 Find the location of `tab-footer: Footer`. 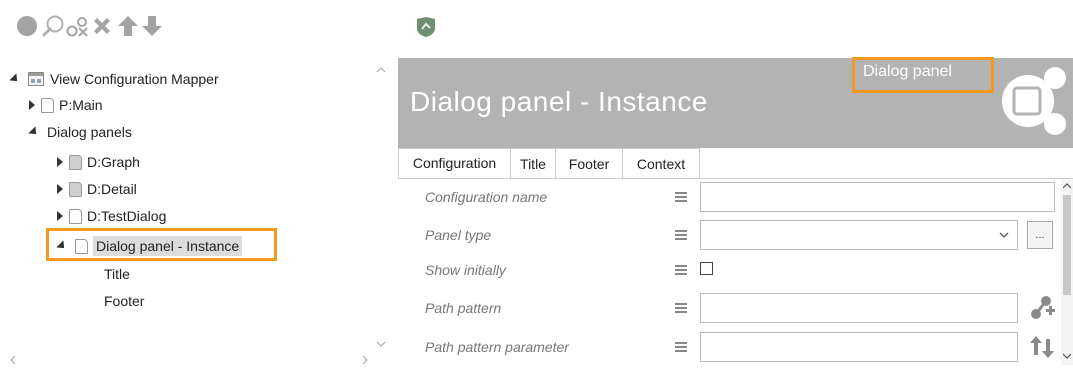

tab-footer: Footer is located at coordinates (589, 163).